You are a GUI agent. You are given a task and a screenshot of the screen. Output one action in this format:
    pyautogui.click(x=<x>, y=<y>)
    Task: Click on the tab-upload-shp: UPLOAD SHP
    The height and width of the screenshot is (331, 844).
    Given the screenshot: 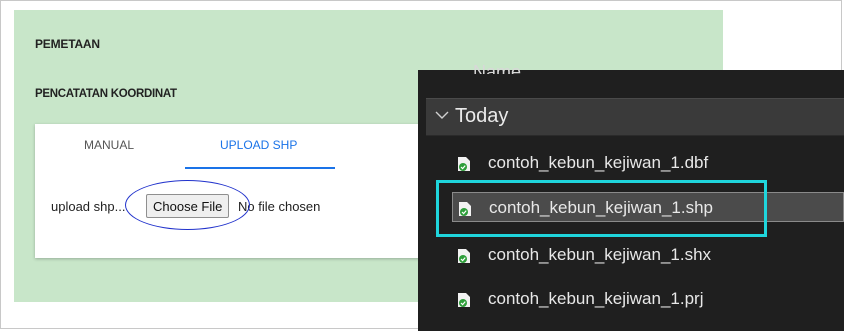 What is the action you would take?
    pyautogui.click(x=258, y=145)
    